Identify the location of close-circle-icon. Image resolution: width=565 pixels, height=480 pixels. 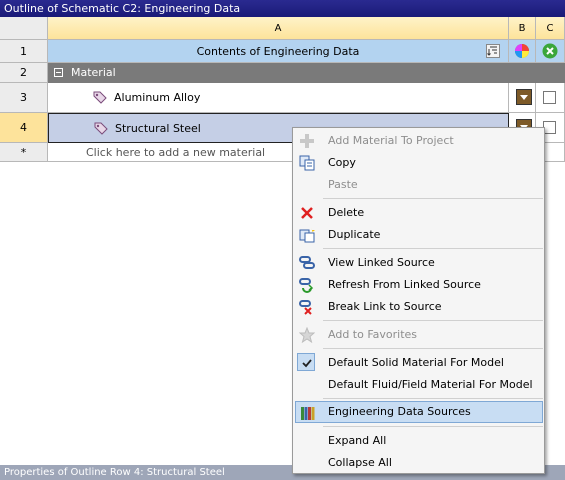
(550, 51).